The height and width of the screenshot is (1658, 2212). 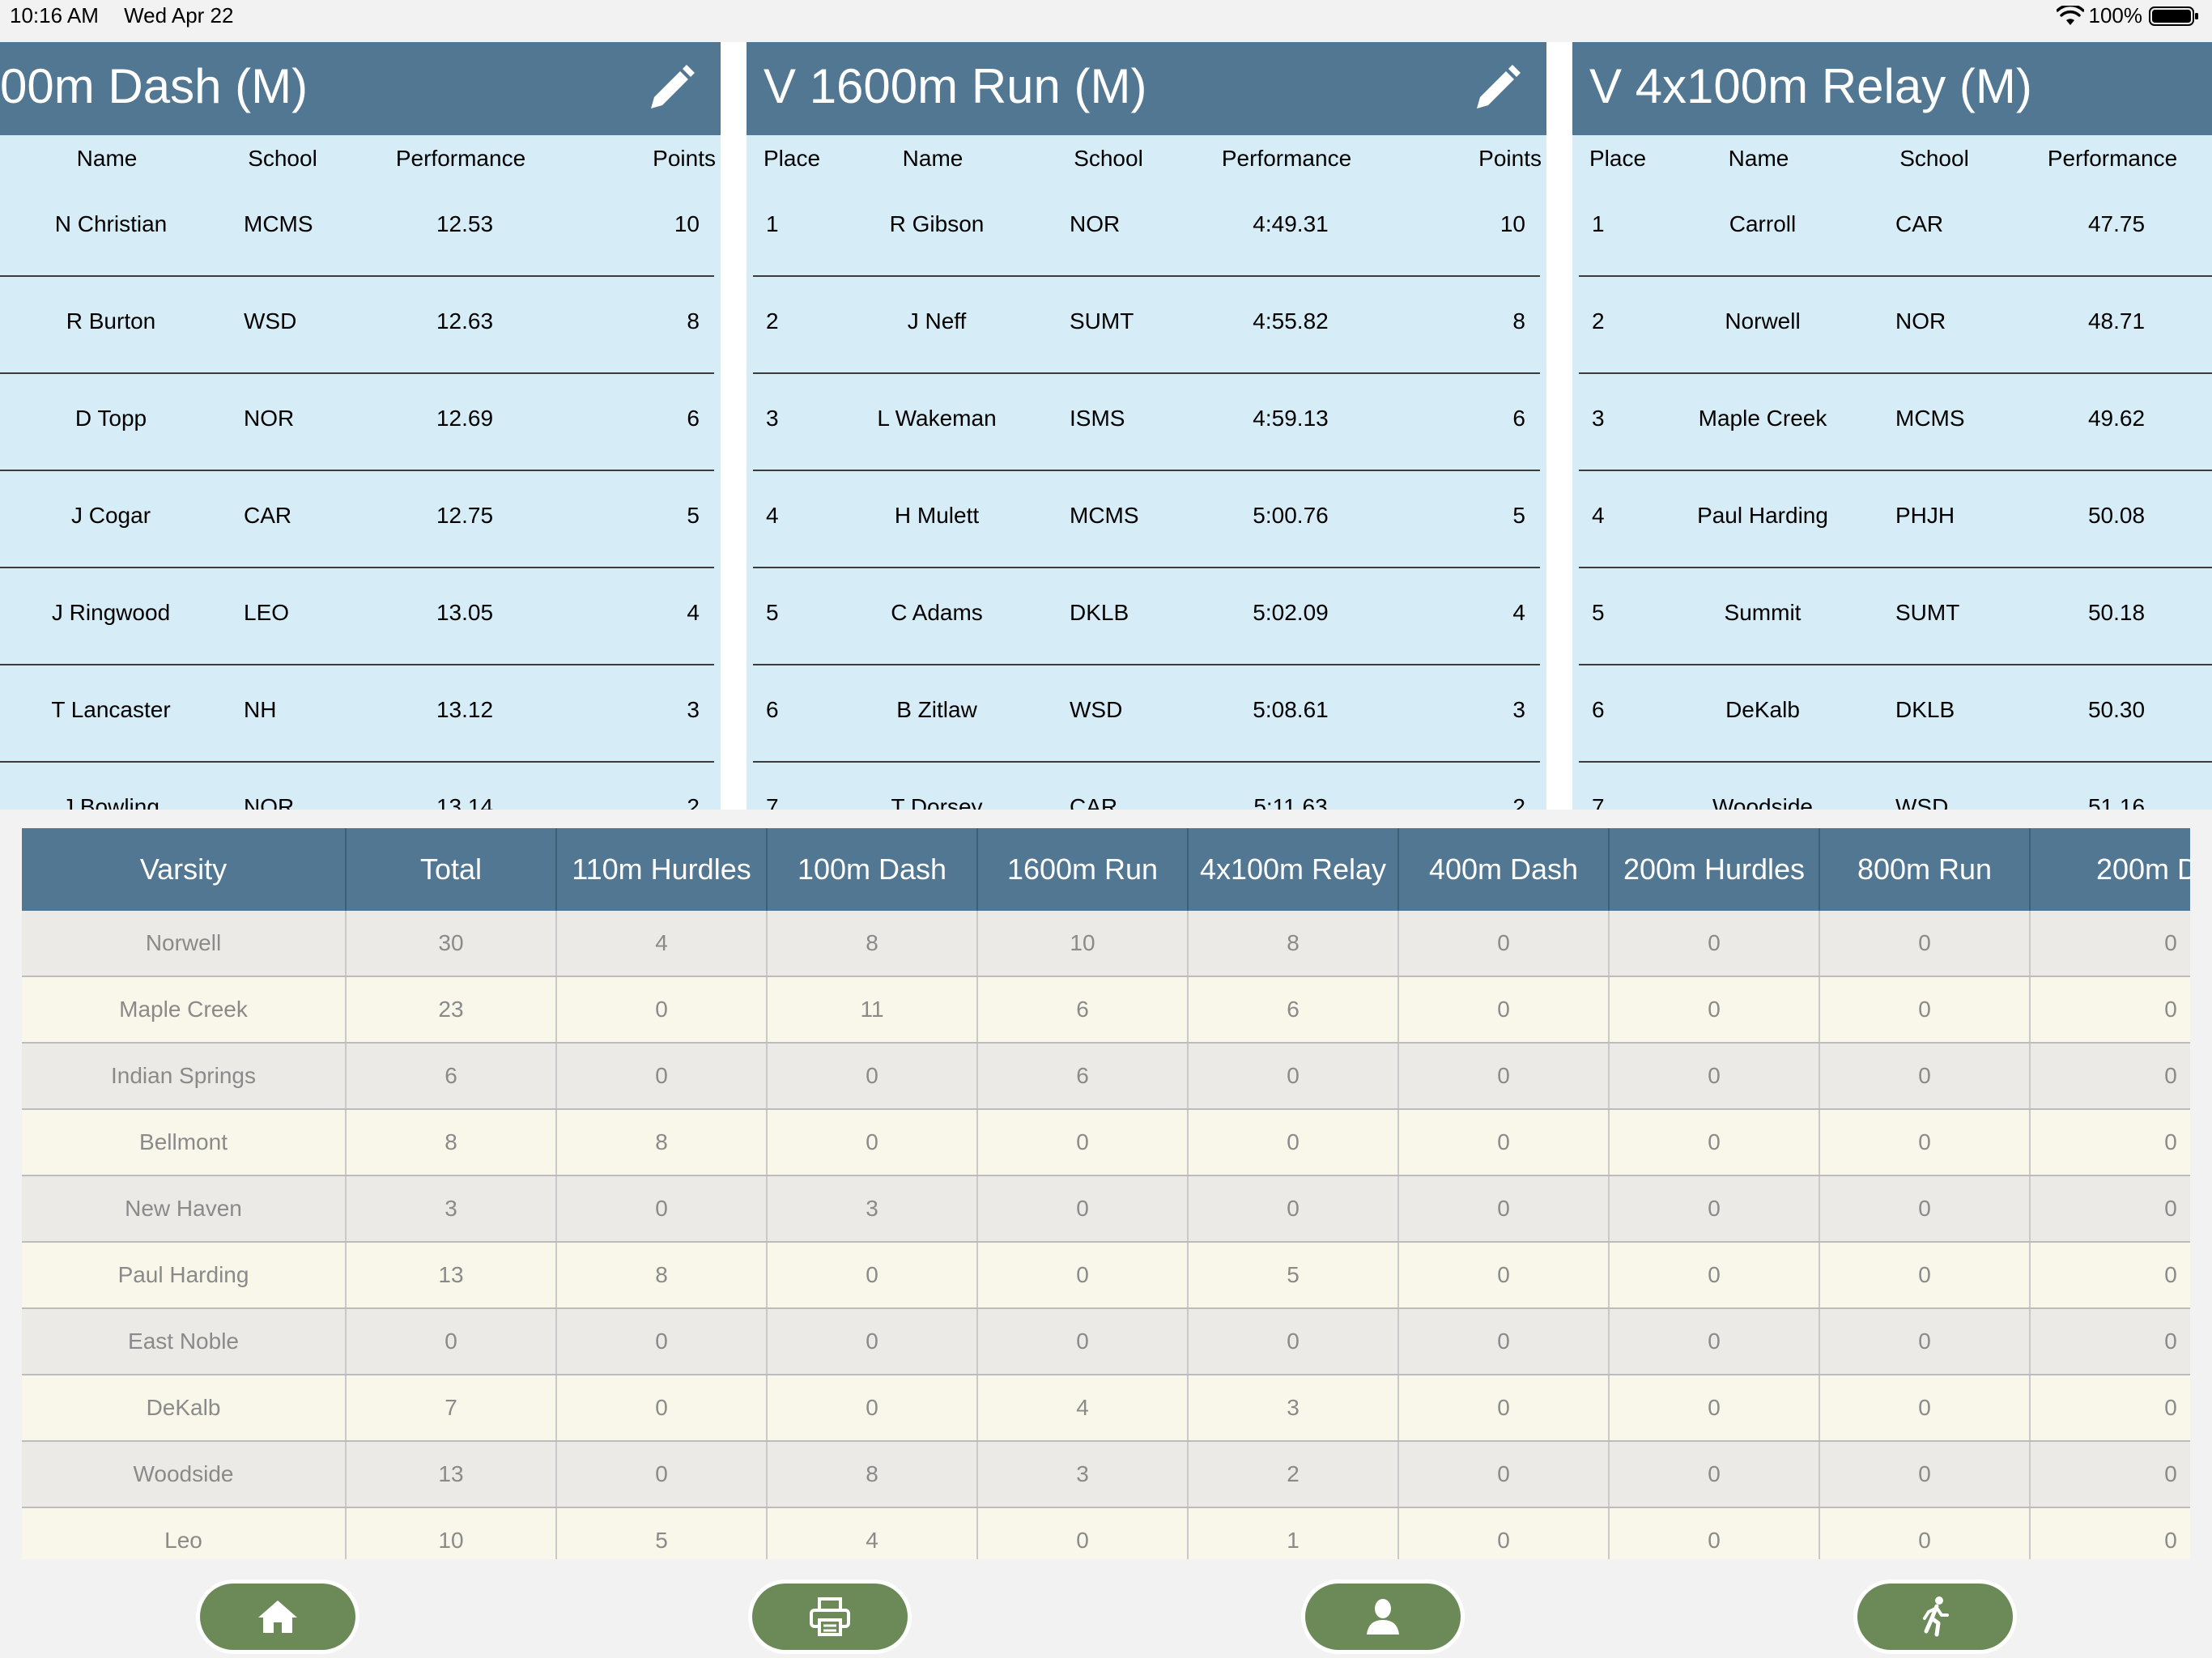 What do you see at coordinates (1935, 1617) in the screenshot?
I see `events-button` at bounding box center [1935, 1617].